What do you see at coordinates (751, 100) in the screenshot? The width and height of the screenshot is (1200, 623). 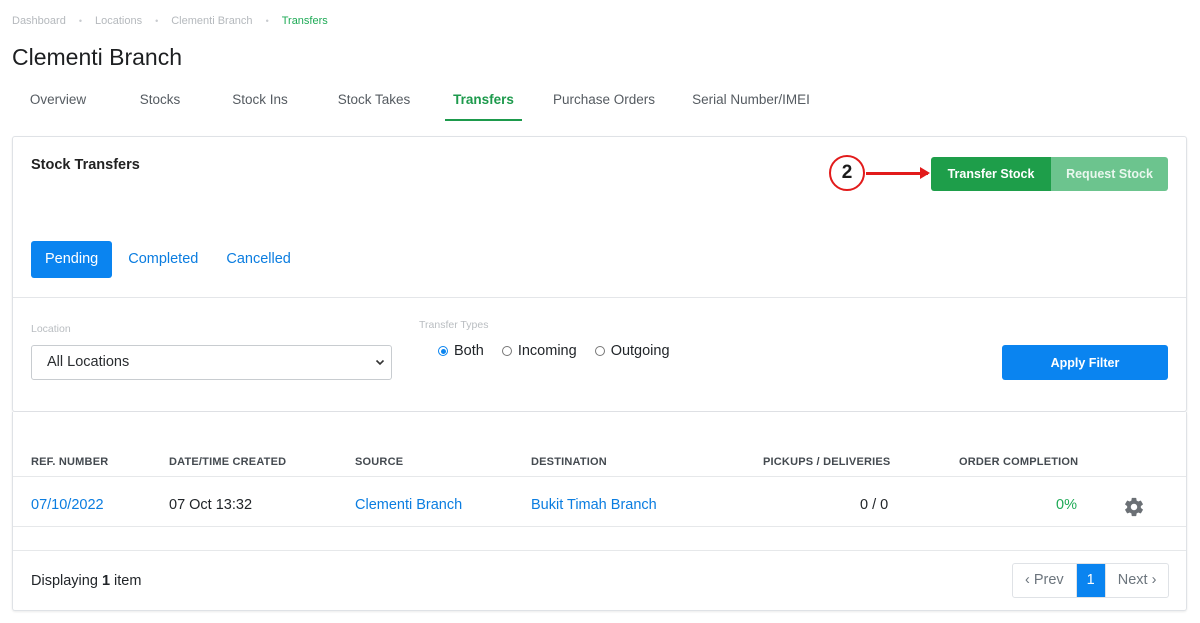 I see `tab-serial-number-imei: Serial Number/IMEI` at bounding box center [751, 100].